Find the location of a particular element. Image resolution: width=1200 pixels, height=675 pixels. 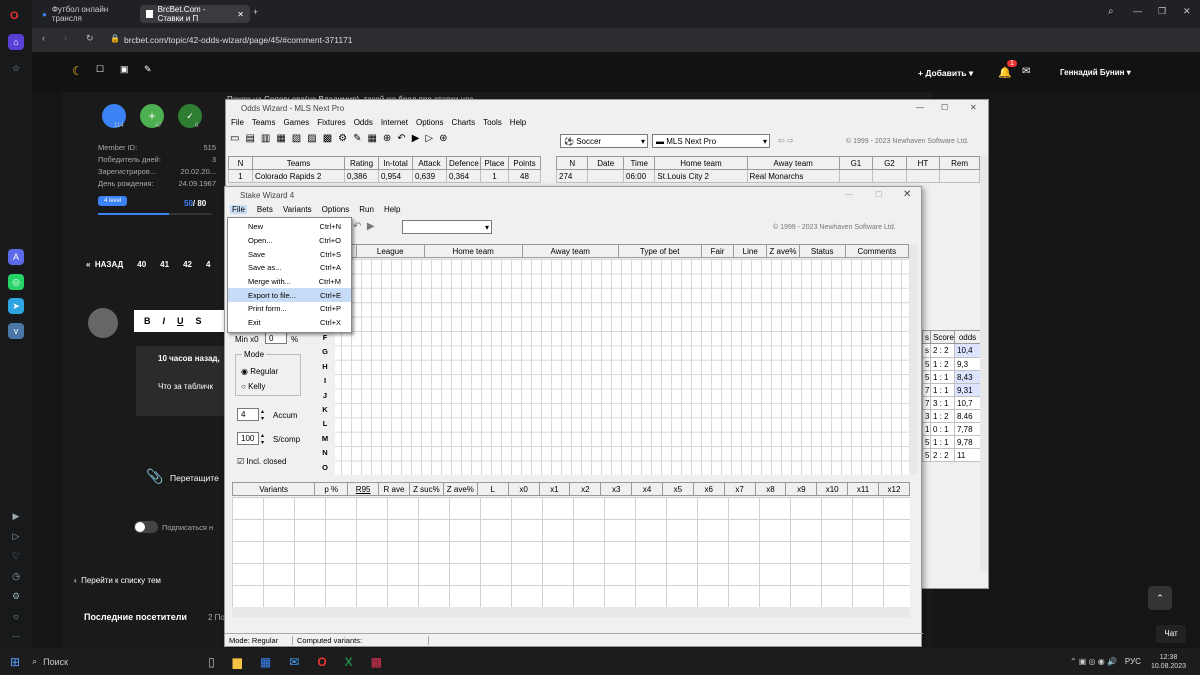

col-header: p % is located at coordinates (331, 489).